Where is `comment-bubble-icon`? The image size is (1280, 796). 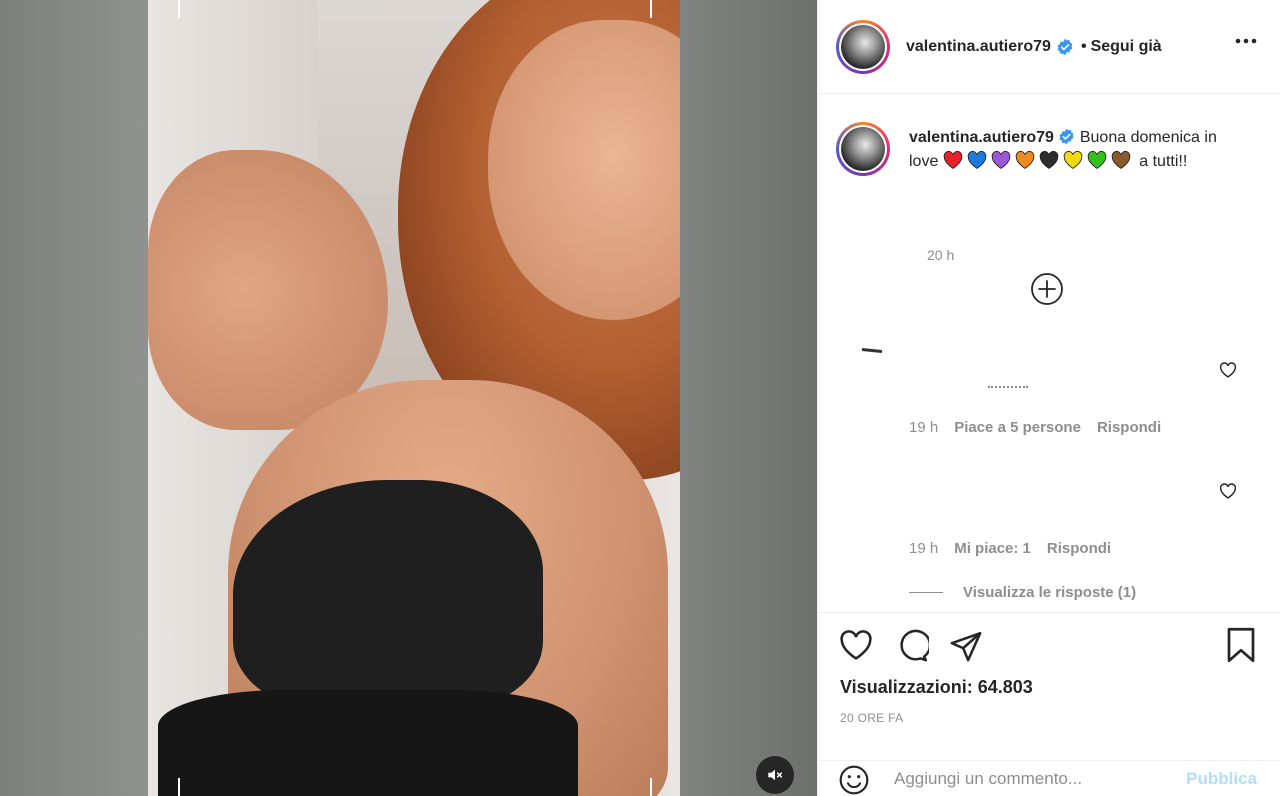
comment-bubble-icon is located at coordinates (912, 646).